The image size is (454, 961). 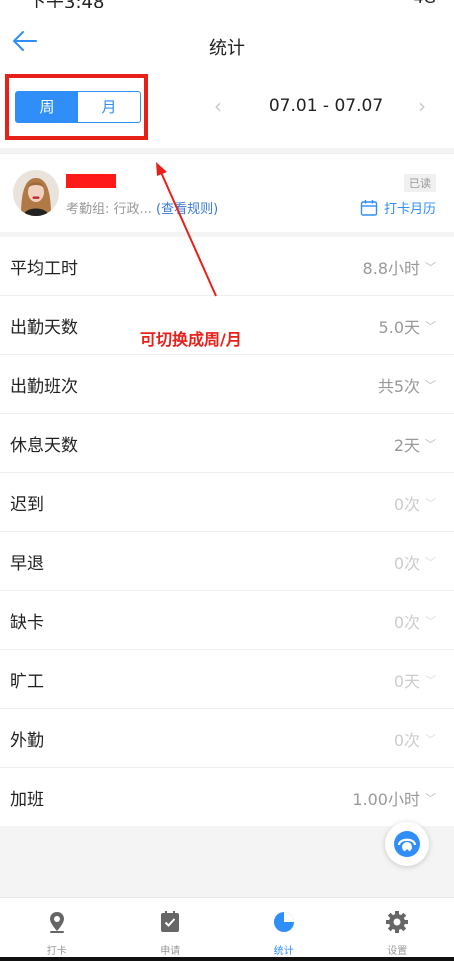 I want to click on gear-icon, so click(x=397, y=922).